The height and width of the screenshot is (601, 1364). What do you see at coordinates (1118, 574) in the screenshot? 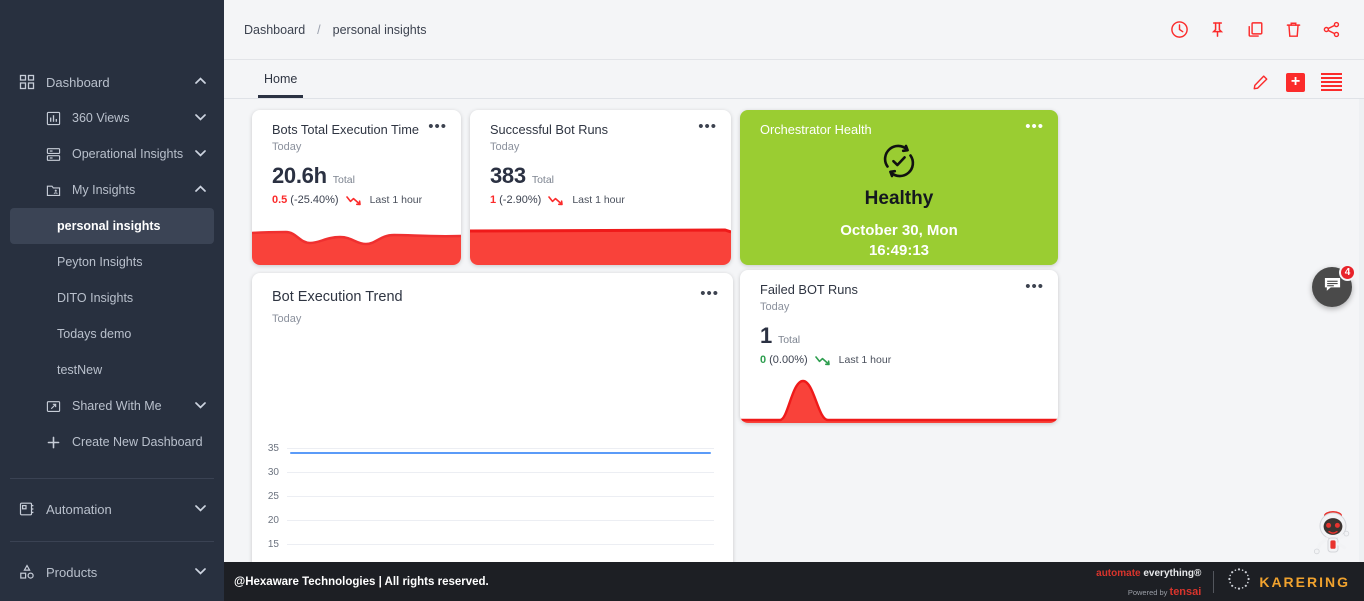
I see `tagline-automate: automate` at bounding box center [1118, 574].